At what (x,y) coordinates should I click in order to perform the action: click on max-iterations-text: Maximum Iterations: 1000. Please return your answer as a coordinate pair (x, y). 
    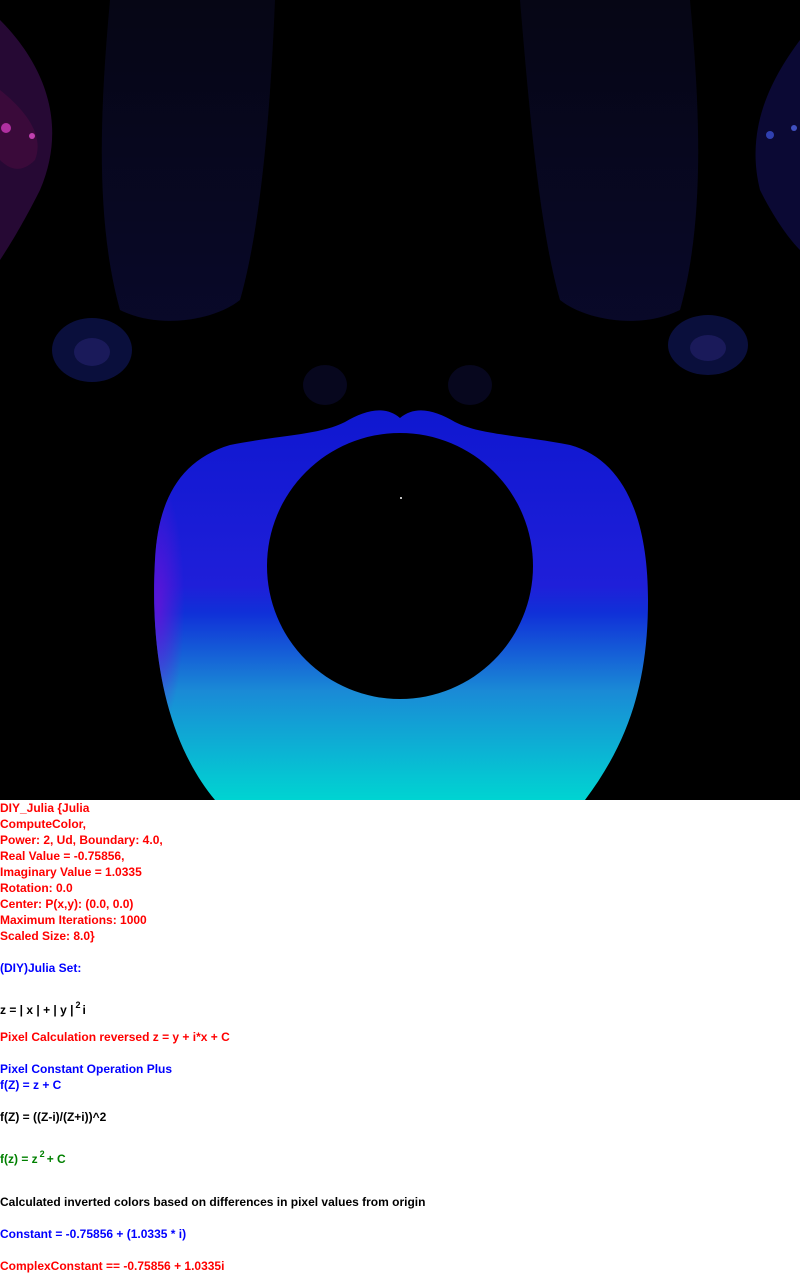
    Looking at the image, I should click on (73, 920).